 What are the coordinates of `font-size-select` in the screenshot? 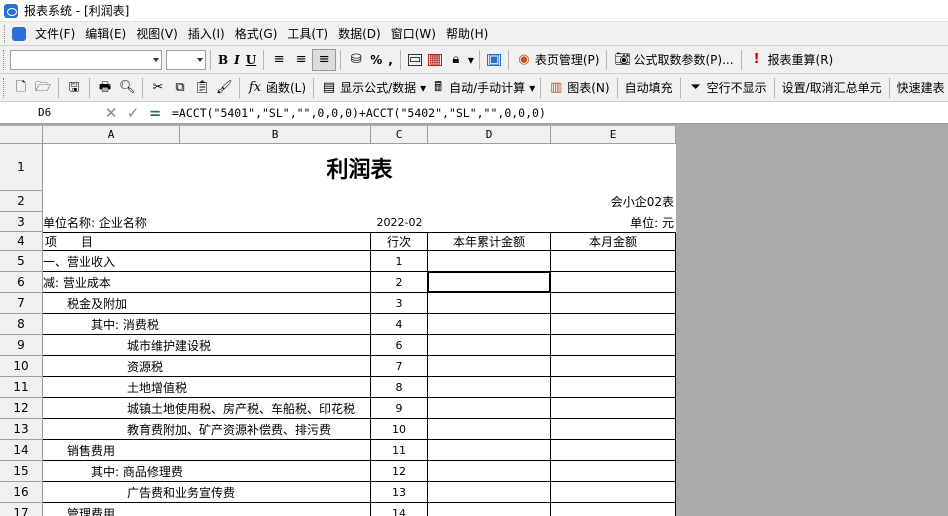 It's located at (186, 59).